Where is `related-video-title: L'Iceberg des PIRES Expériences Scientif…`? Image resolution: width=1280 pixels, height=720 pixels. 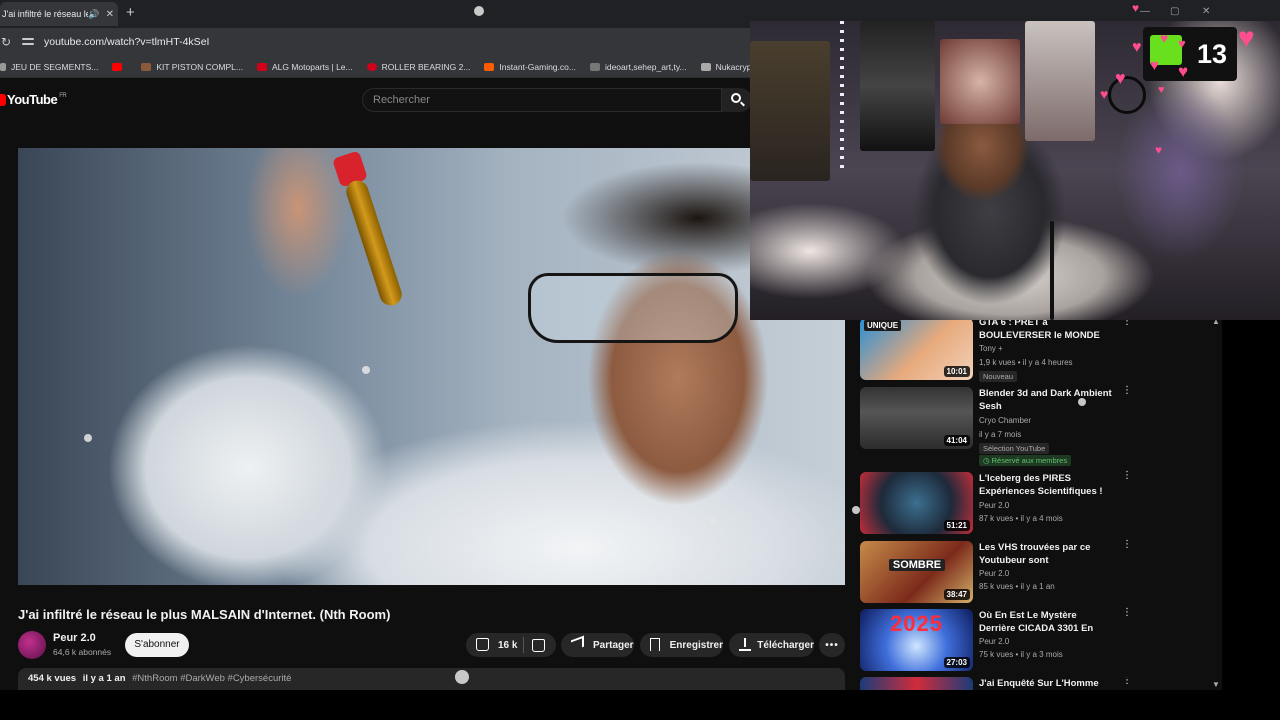 related-video-title: L'Iceberg des PIRES Expériences Scientif… is located at coordinates (1046, 485).